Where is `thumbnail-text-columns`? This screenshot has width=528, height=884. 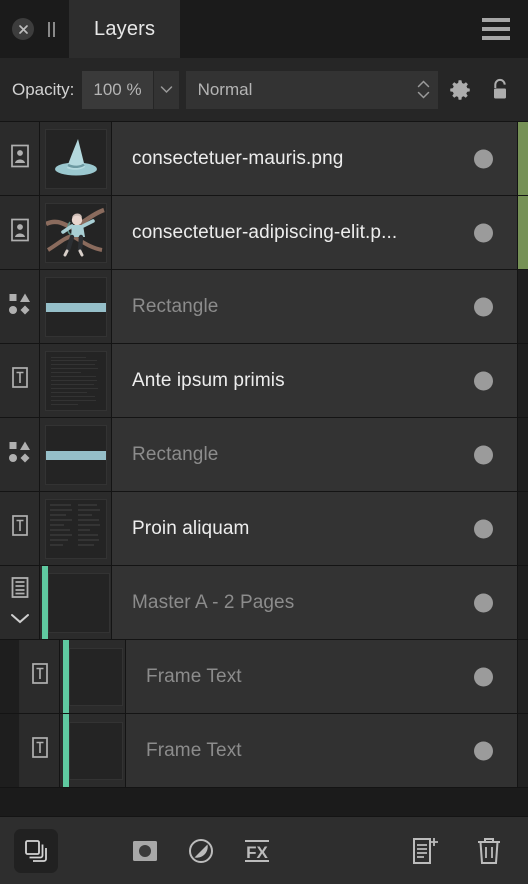 thumbnail-text-columns is located at coordinates (75, 528).